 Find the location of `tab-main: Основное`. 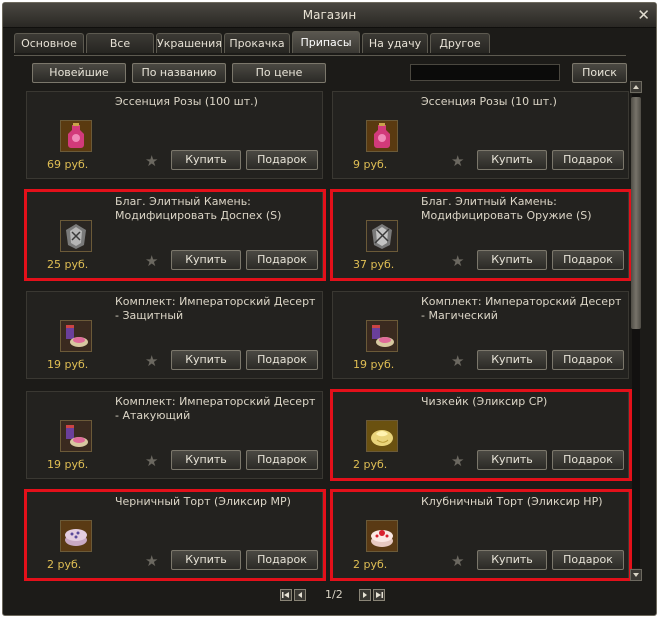

tab-main: Основное is located at coordinates (49, 43).